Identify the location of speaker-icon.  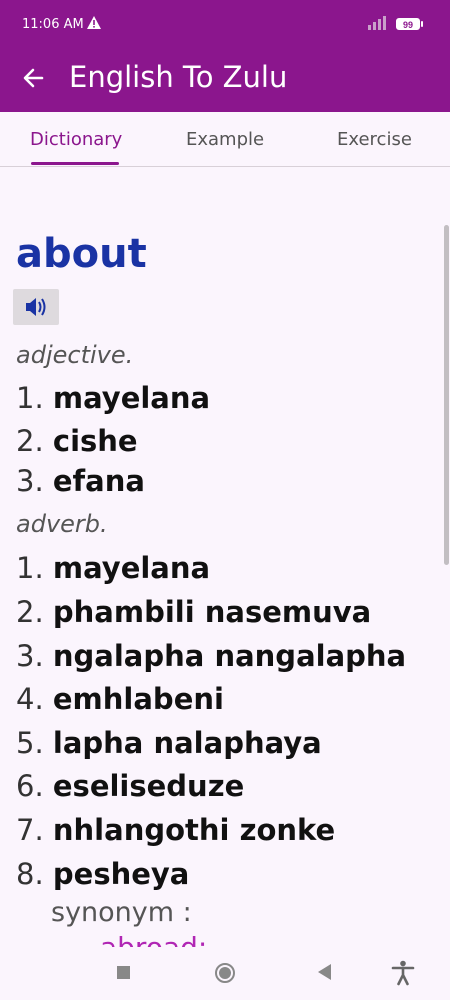
(36, 307).